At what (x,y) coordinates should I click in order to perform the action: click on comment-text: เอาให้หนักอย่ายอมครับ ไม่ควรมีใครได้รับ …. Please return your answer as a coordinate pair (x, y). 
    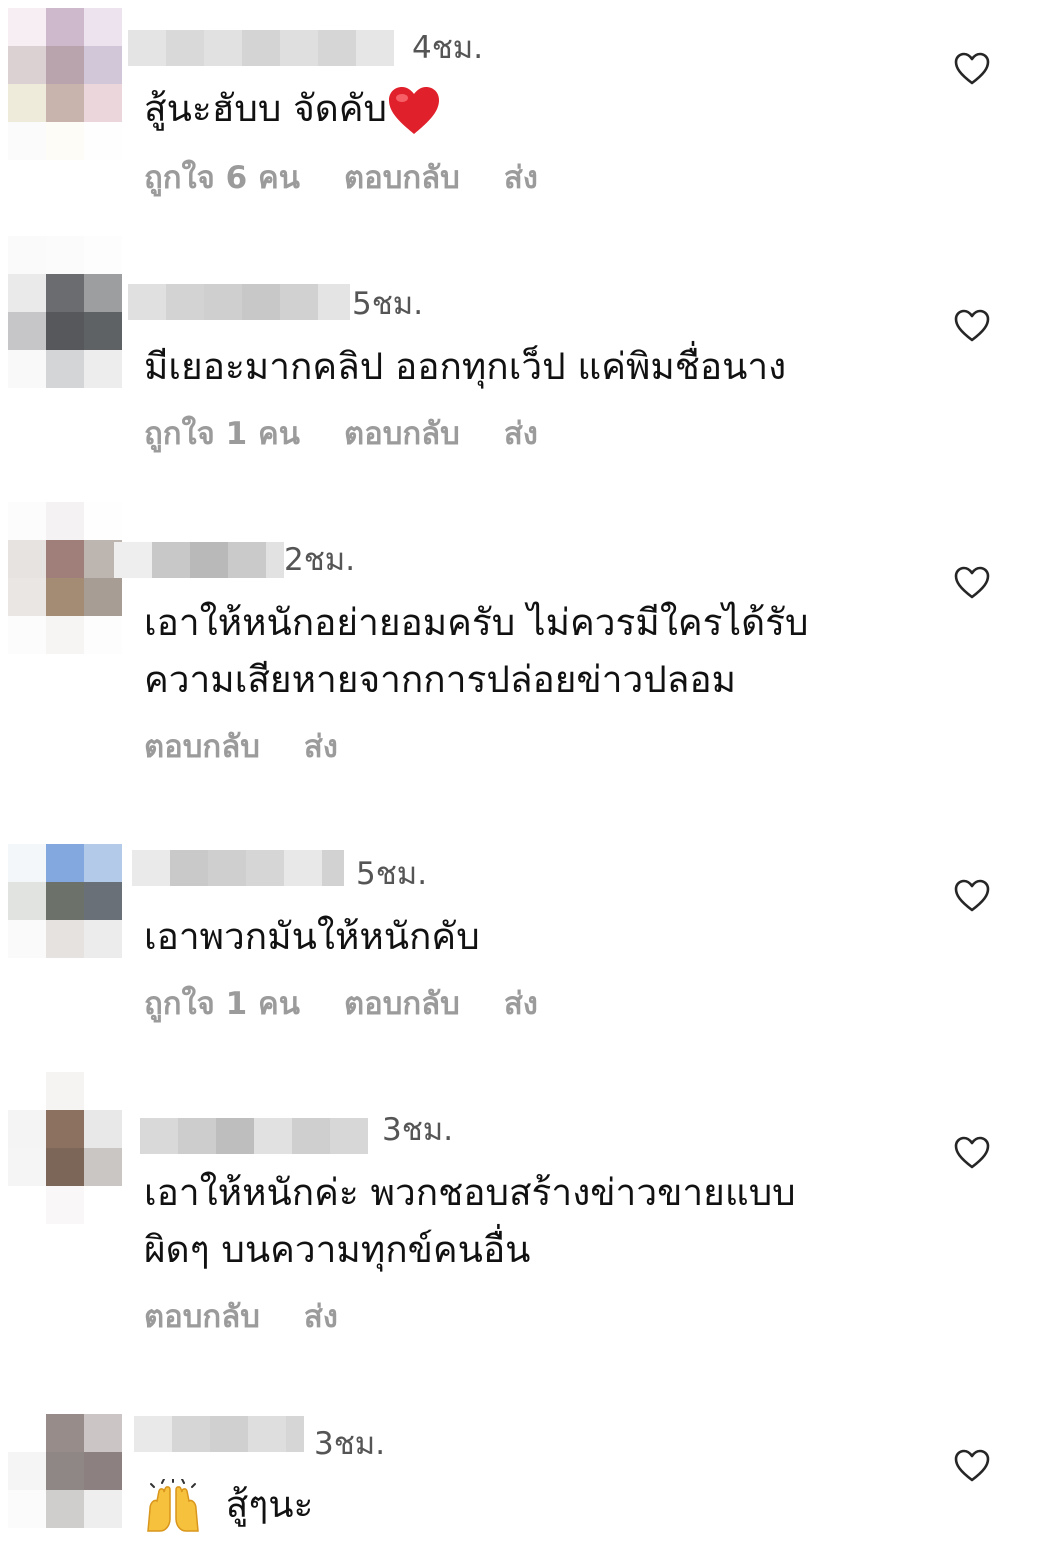
    Looking at the image, I should click on (476, 651).